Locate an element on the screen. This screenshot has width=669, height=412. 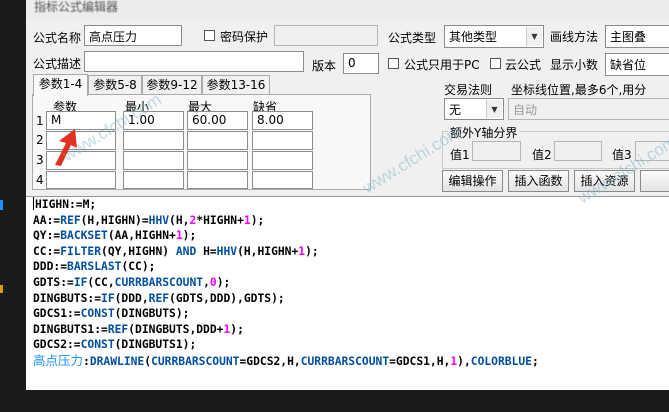
more-button is located at coordinates (654, 181).